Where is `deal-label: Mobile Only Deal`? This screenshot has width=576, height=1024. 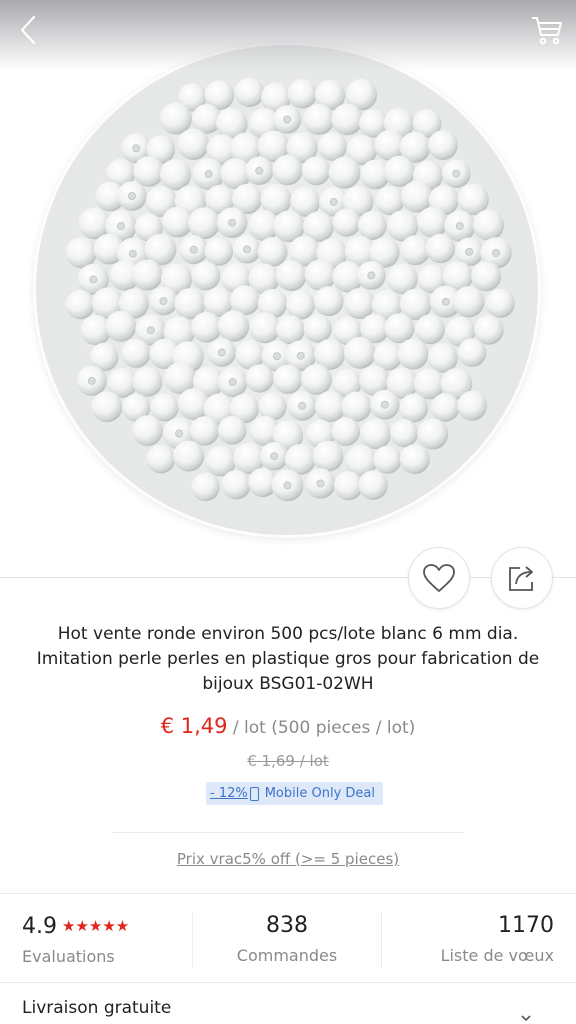
deal-label: Mobile Only Deal is located at coordinates (319, 793).